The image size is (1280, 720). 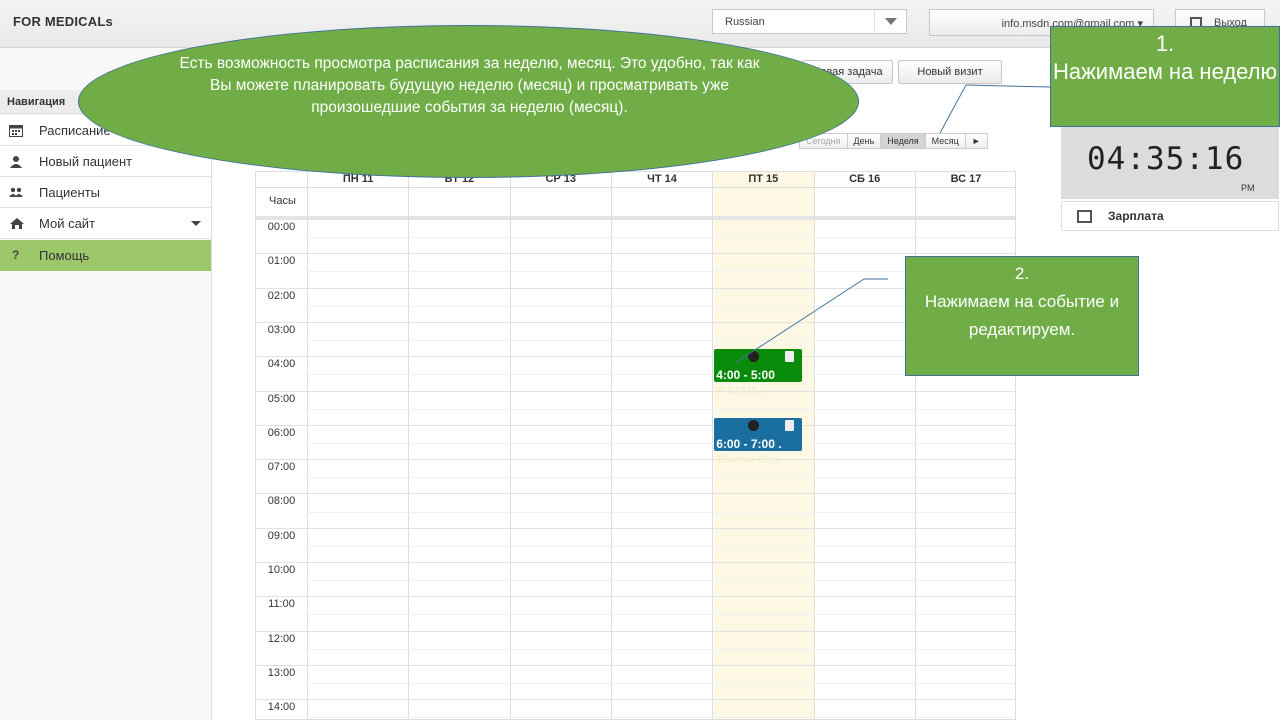 I want to click on hour-label: 11:00, so click(x=281, y=604).